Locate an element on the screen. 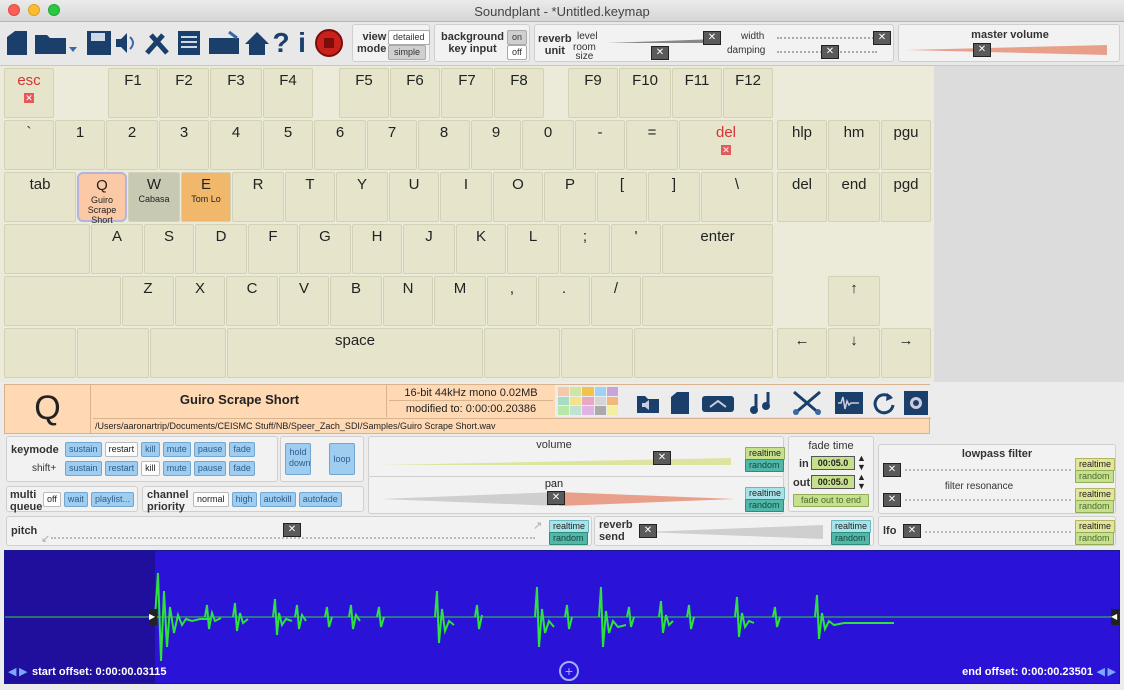 The image size is (1124, 690). key-f4: F4 is located at coordinates (288, 93).